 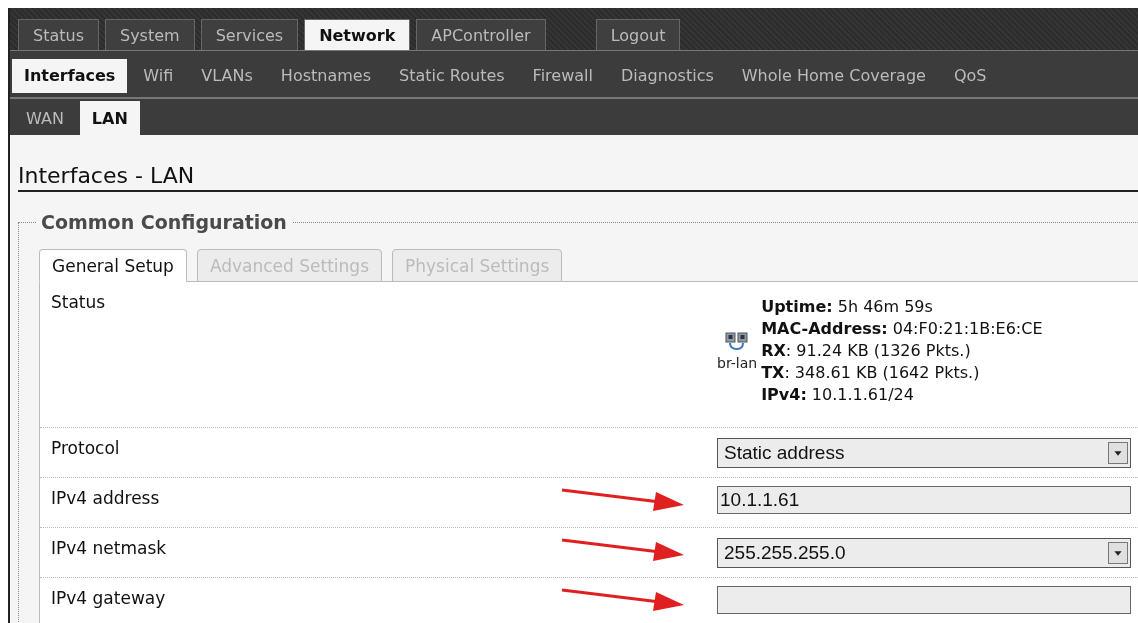 I want to click on sub-tab: Interfaces, so click(x=70, y=75).